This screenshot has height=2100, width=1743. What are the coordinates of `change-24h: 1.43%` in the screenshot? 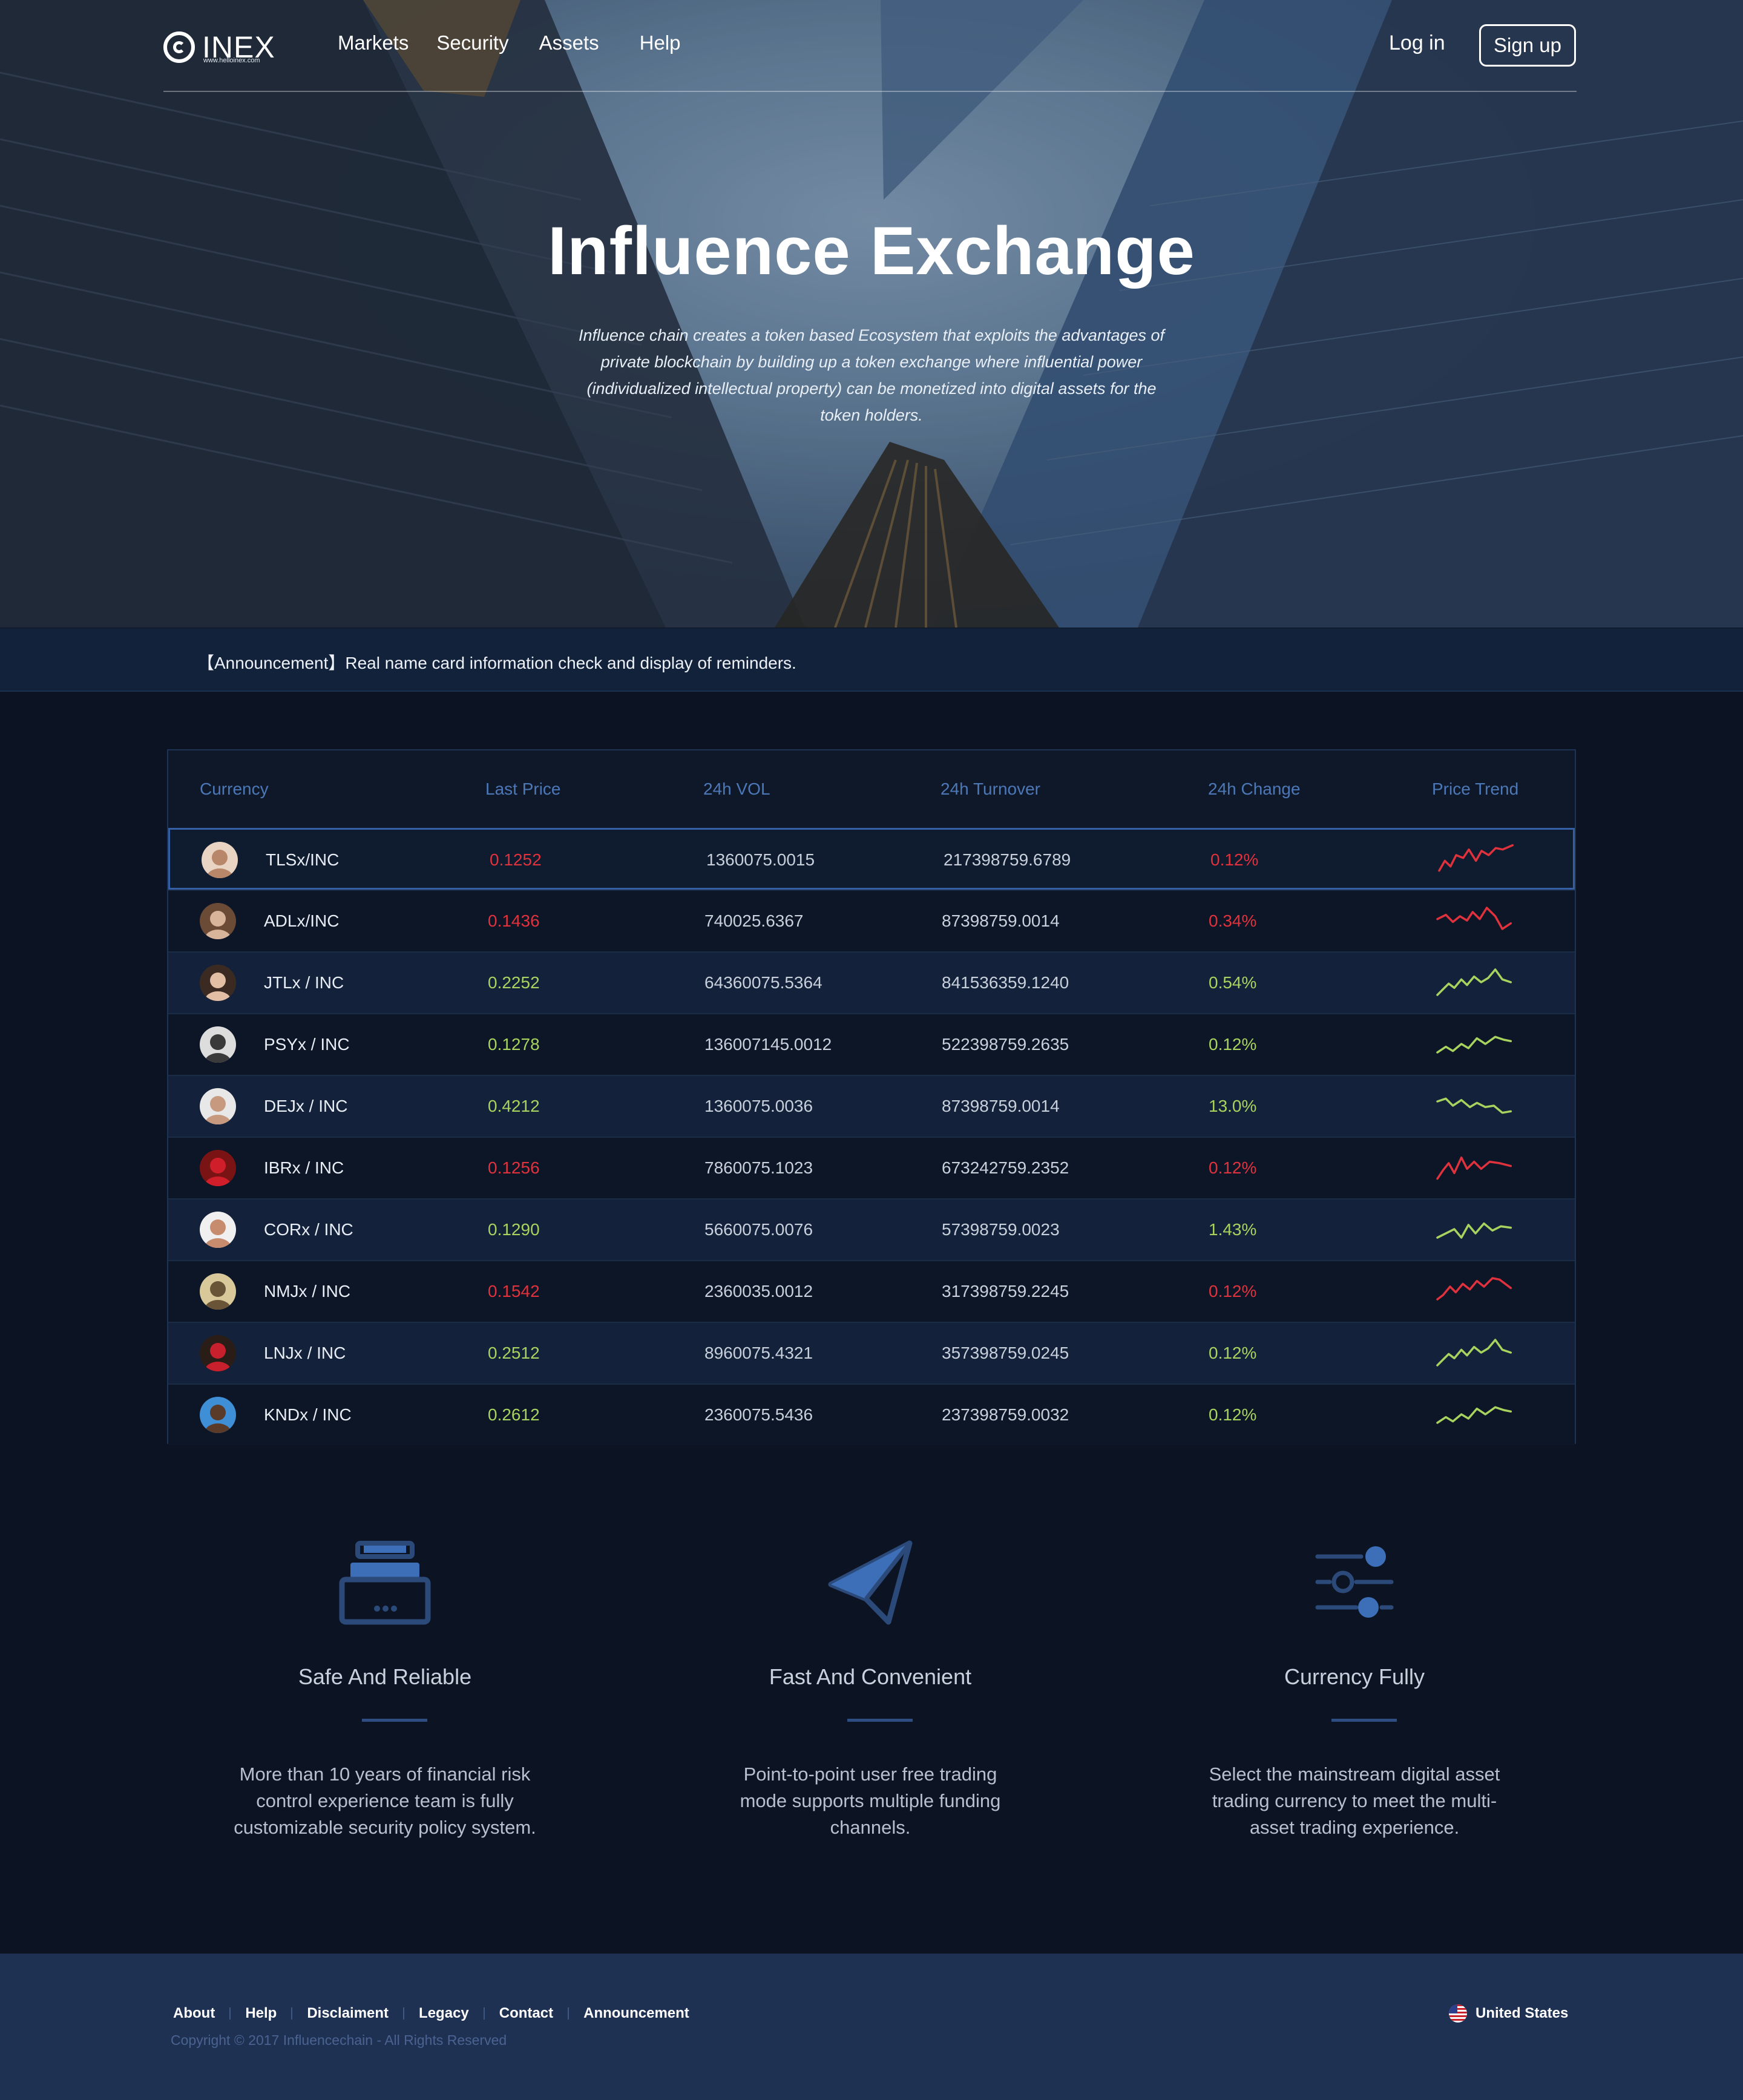 It's located at (1233, 1229).